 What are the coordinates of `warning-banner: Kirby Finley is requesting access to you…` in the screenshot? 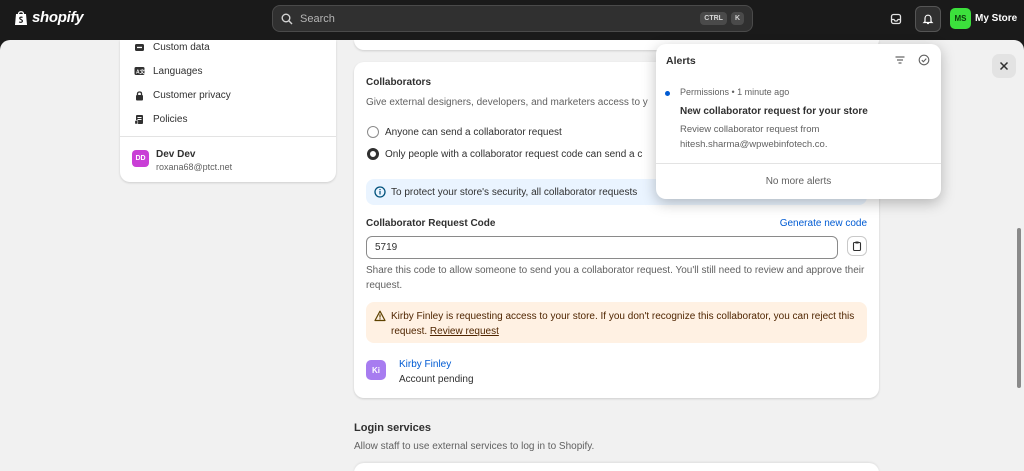 It's located at (616, 322).